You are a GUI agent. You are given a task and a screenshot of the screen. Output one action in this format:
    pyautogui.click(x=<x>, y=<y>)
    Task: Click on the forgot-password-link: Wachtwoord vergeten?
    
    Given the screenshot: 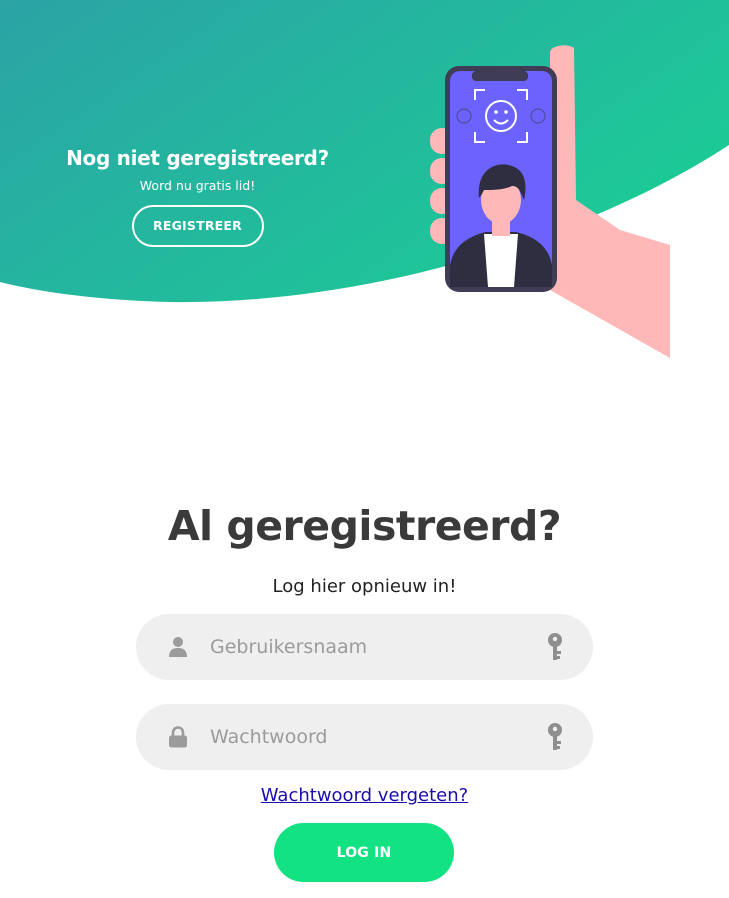 What is the action you would take?
    pyautogui.click(x=364, y=795)
    